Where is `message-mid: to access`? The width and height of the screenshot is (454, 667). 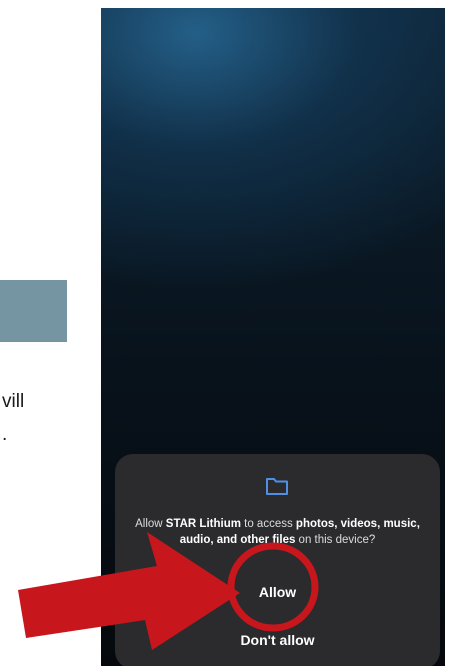 message-mid: to access is located at coordinates (268, 524).